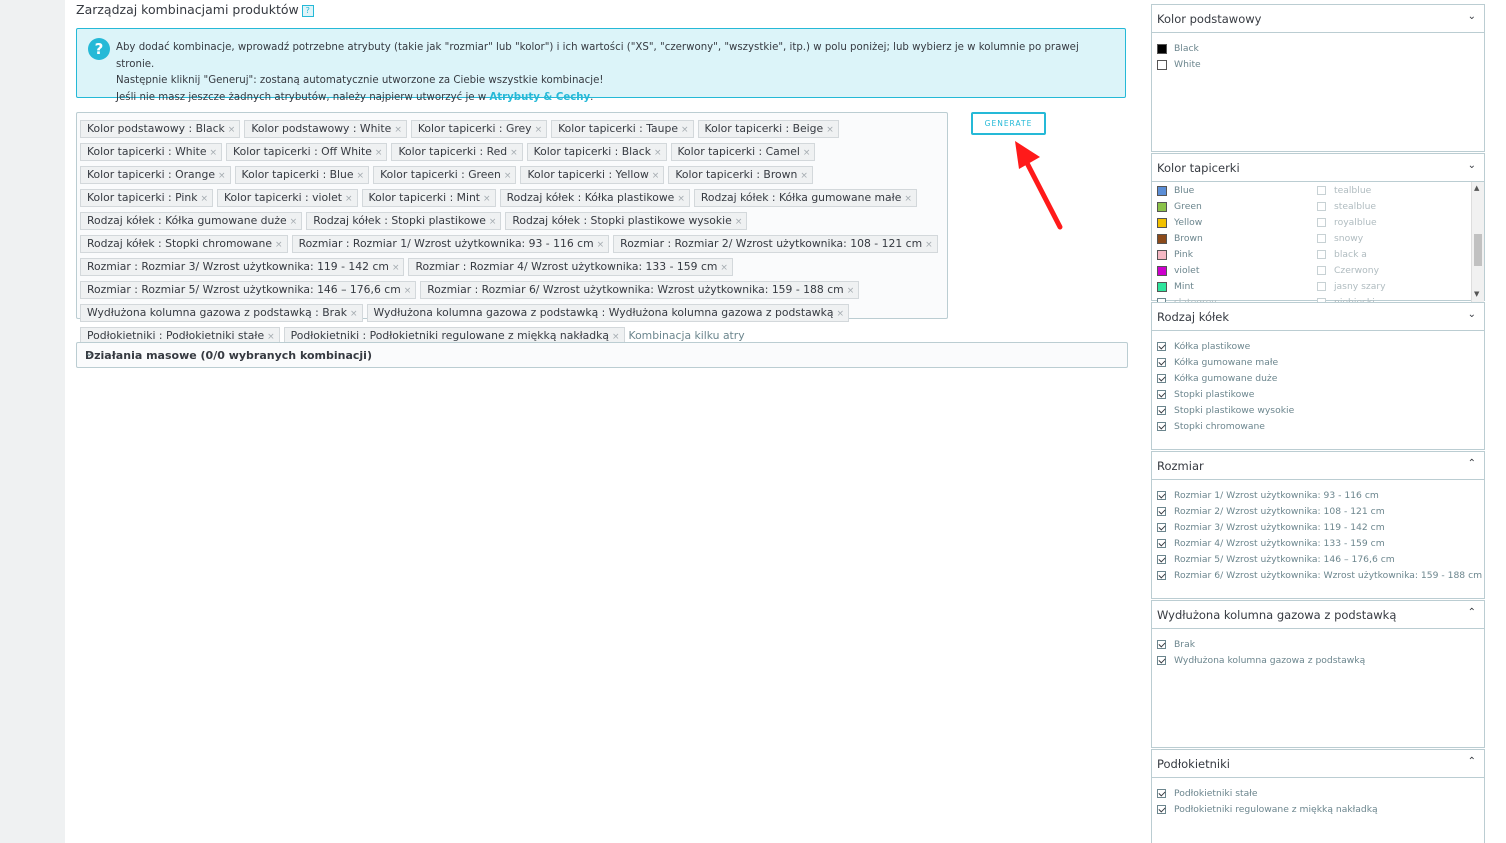 The image size is (1506, 843). Describe the element at coordinates (1318, 466) in the screenshot. I see `panel-header: Rozmiar ⌃` at that location.